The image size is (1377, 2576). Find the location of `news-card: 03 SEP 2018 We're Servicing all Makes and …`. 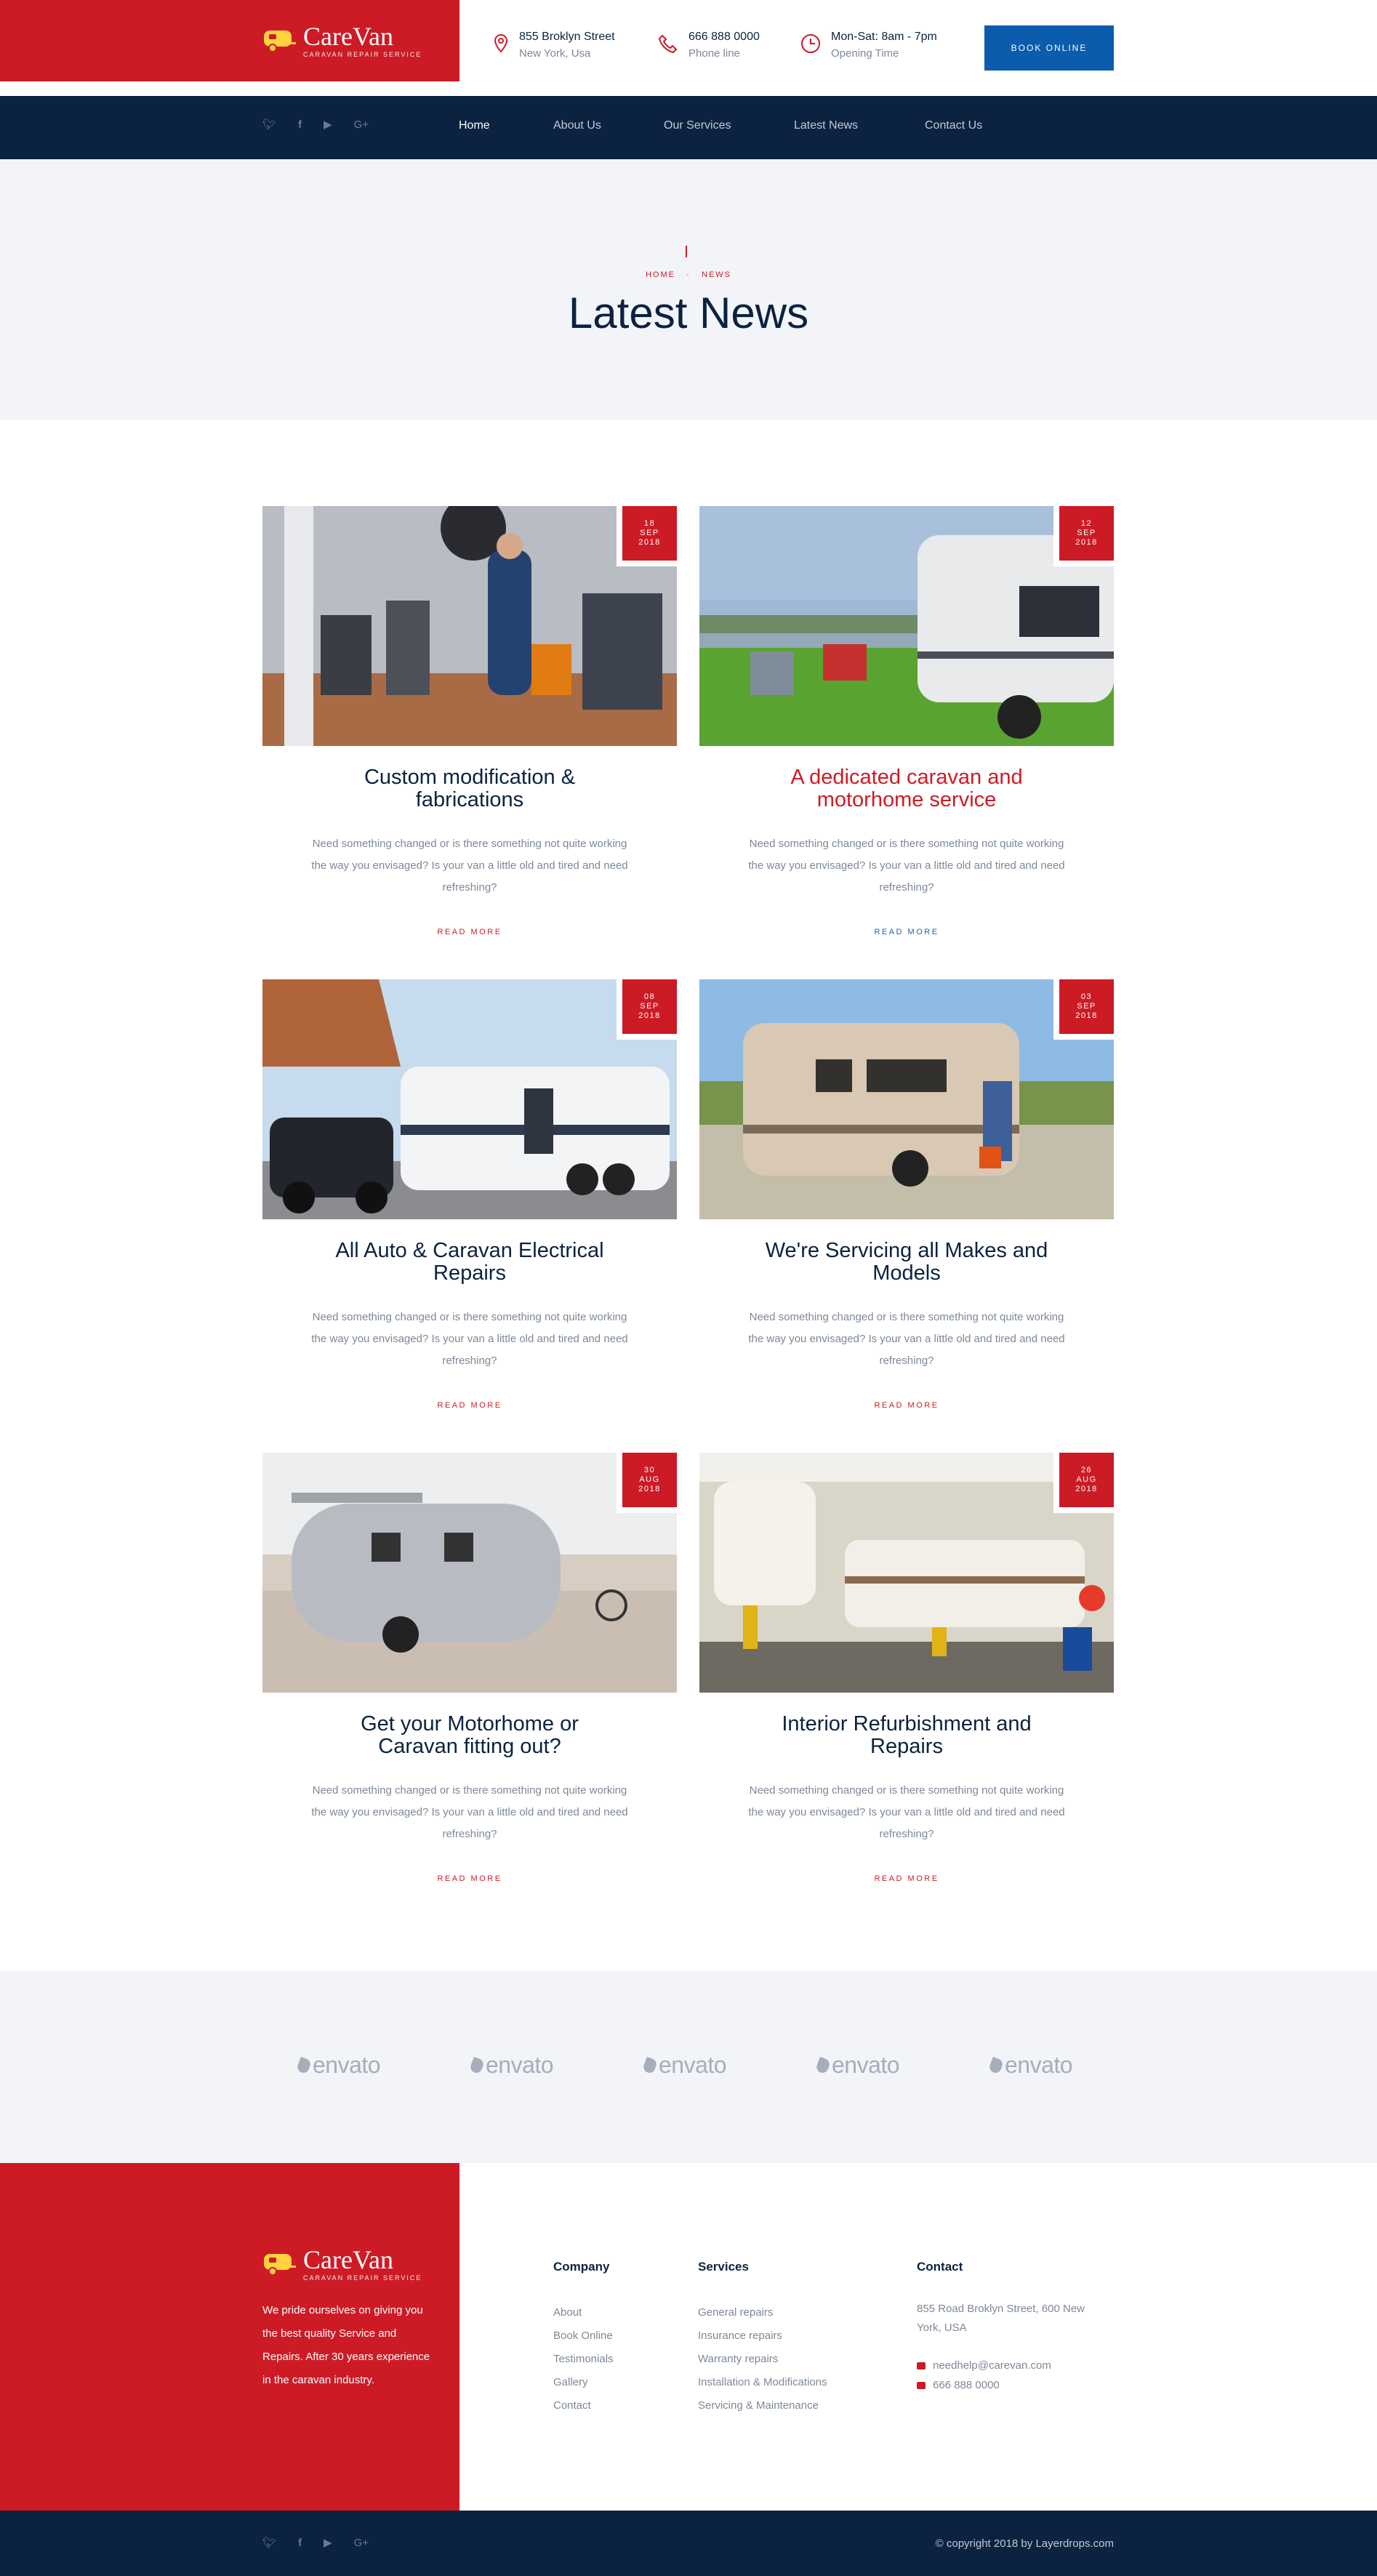

news-card: 03 SEP 2018 We're Servicing all Makes and … is located at coordinates (909, 1202).